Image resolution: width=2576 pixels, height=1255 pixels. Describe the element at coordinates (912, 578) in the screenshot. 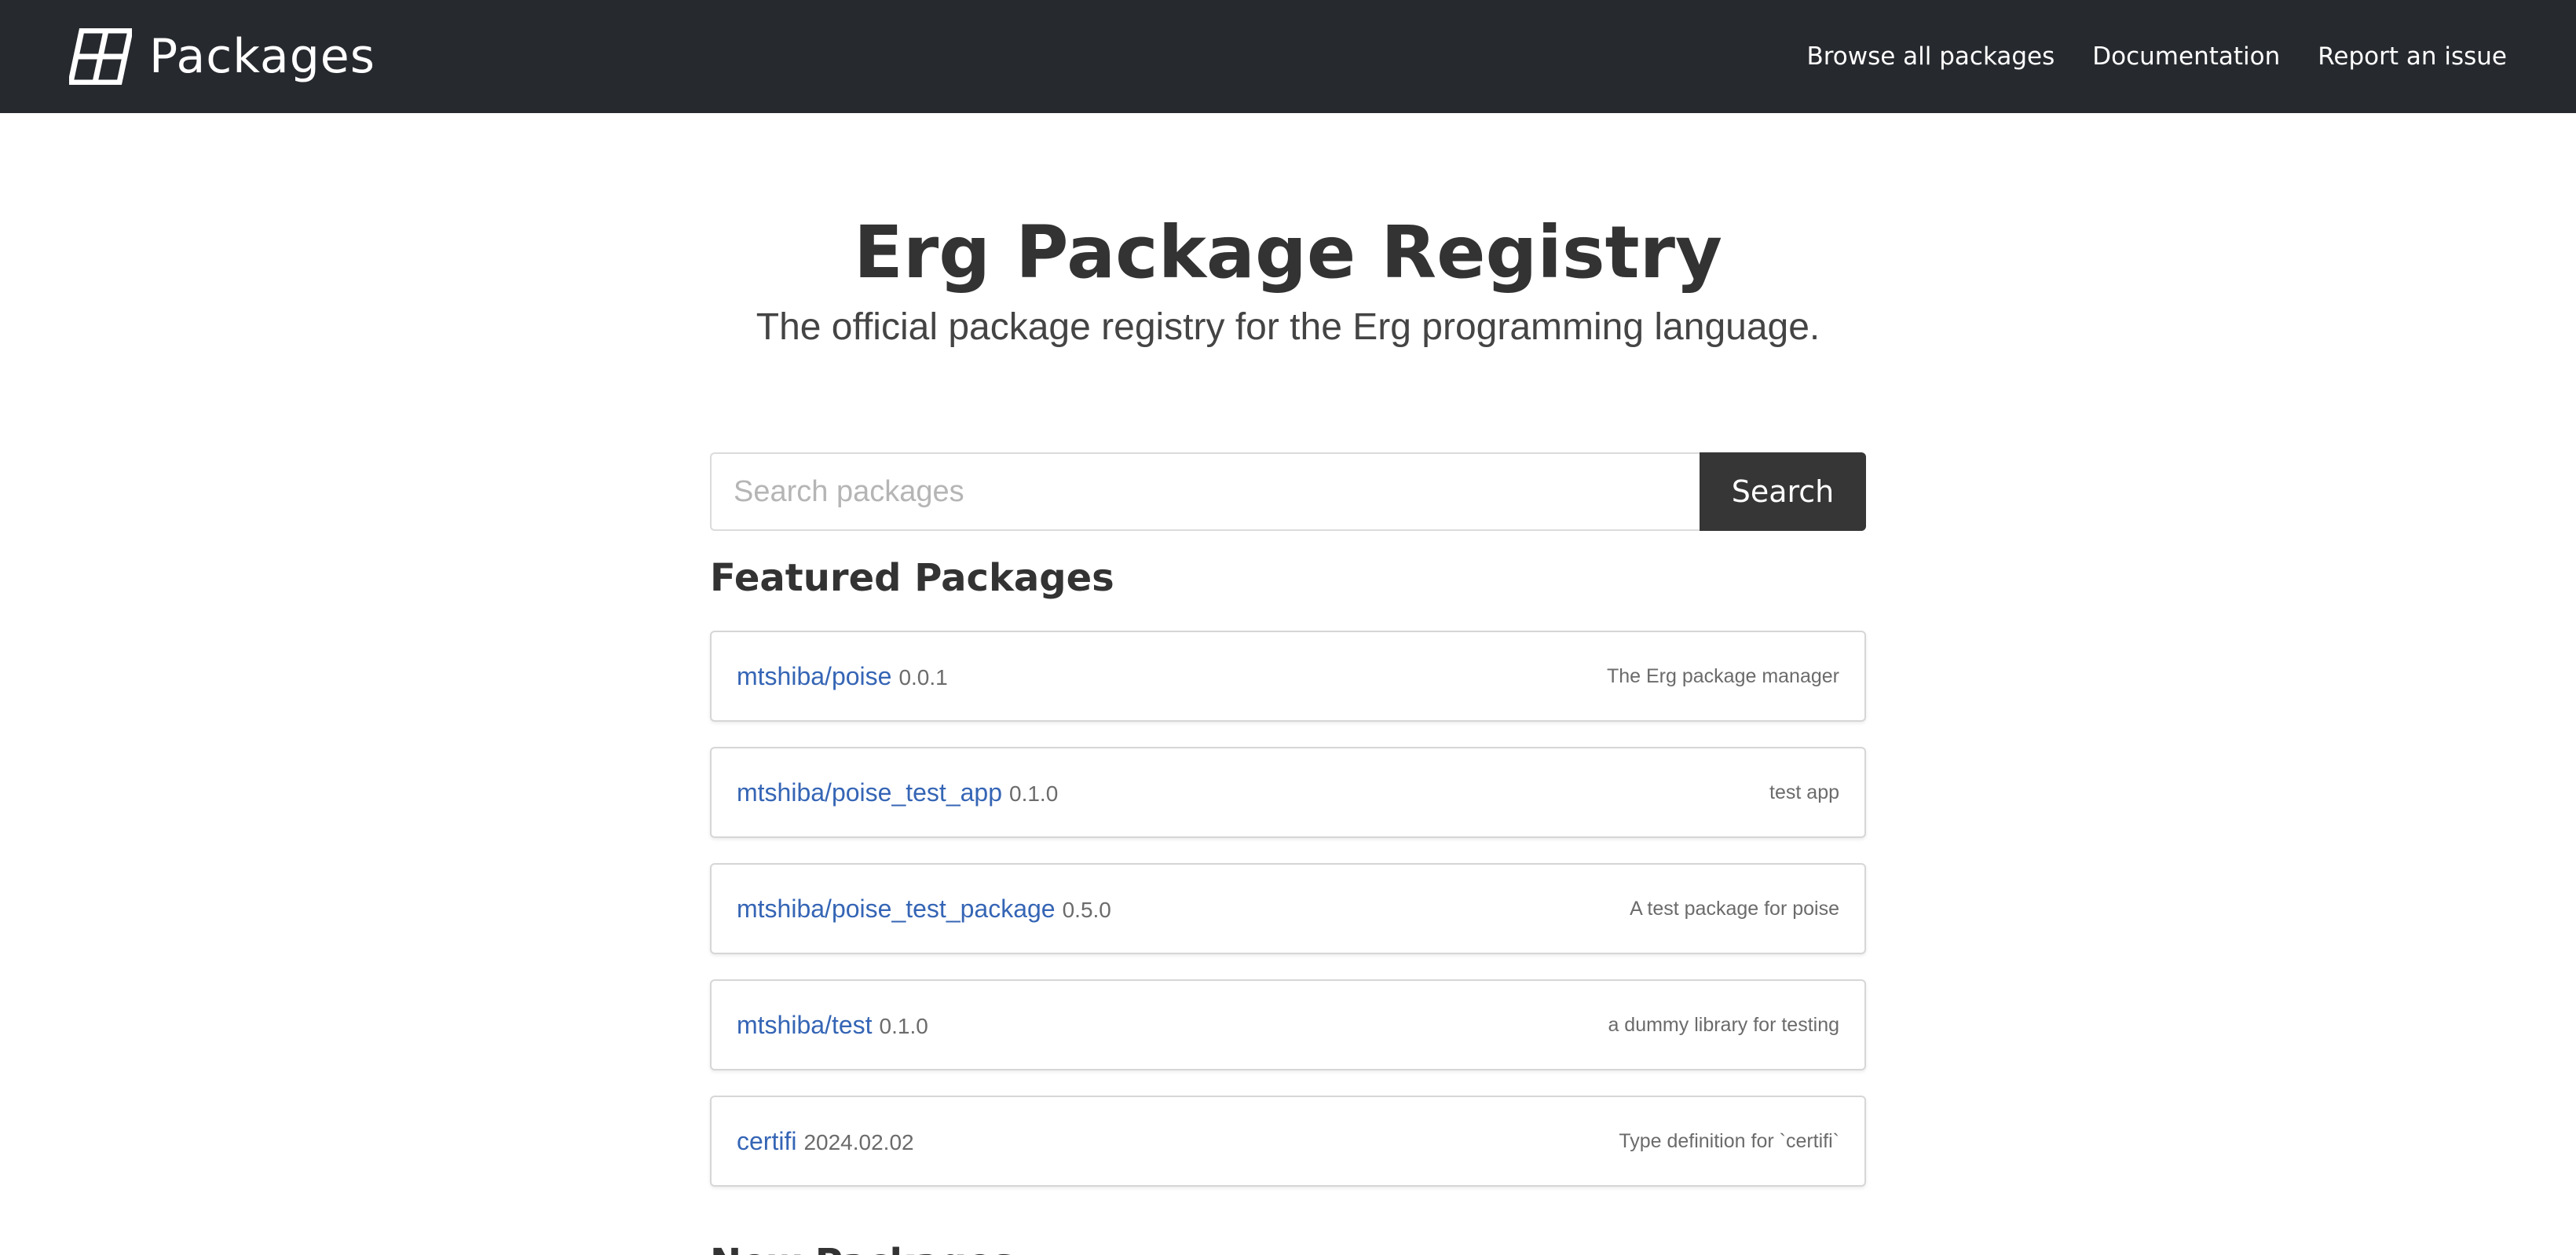

I see `featured-packages-heading: Featured Packages` at that location.